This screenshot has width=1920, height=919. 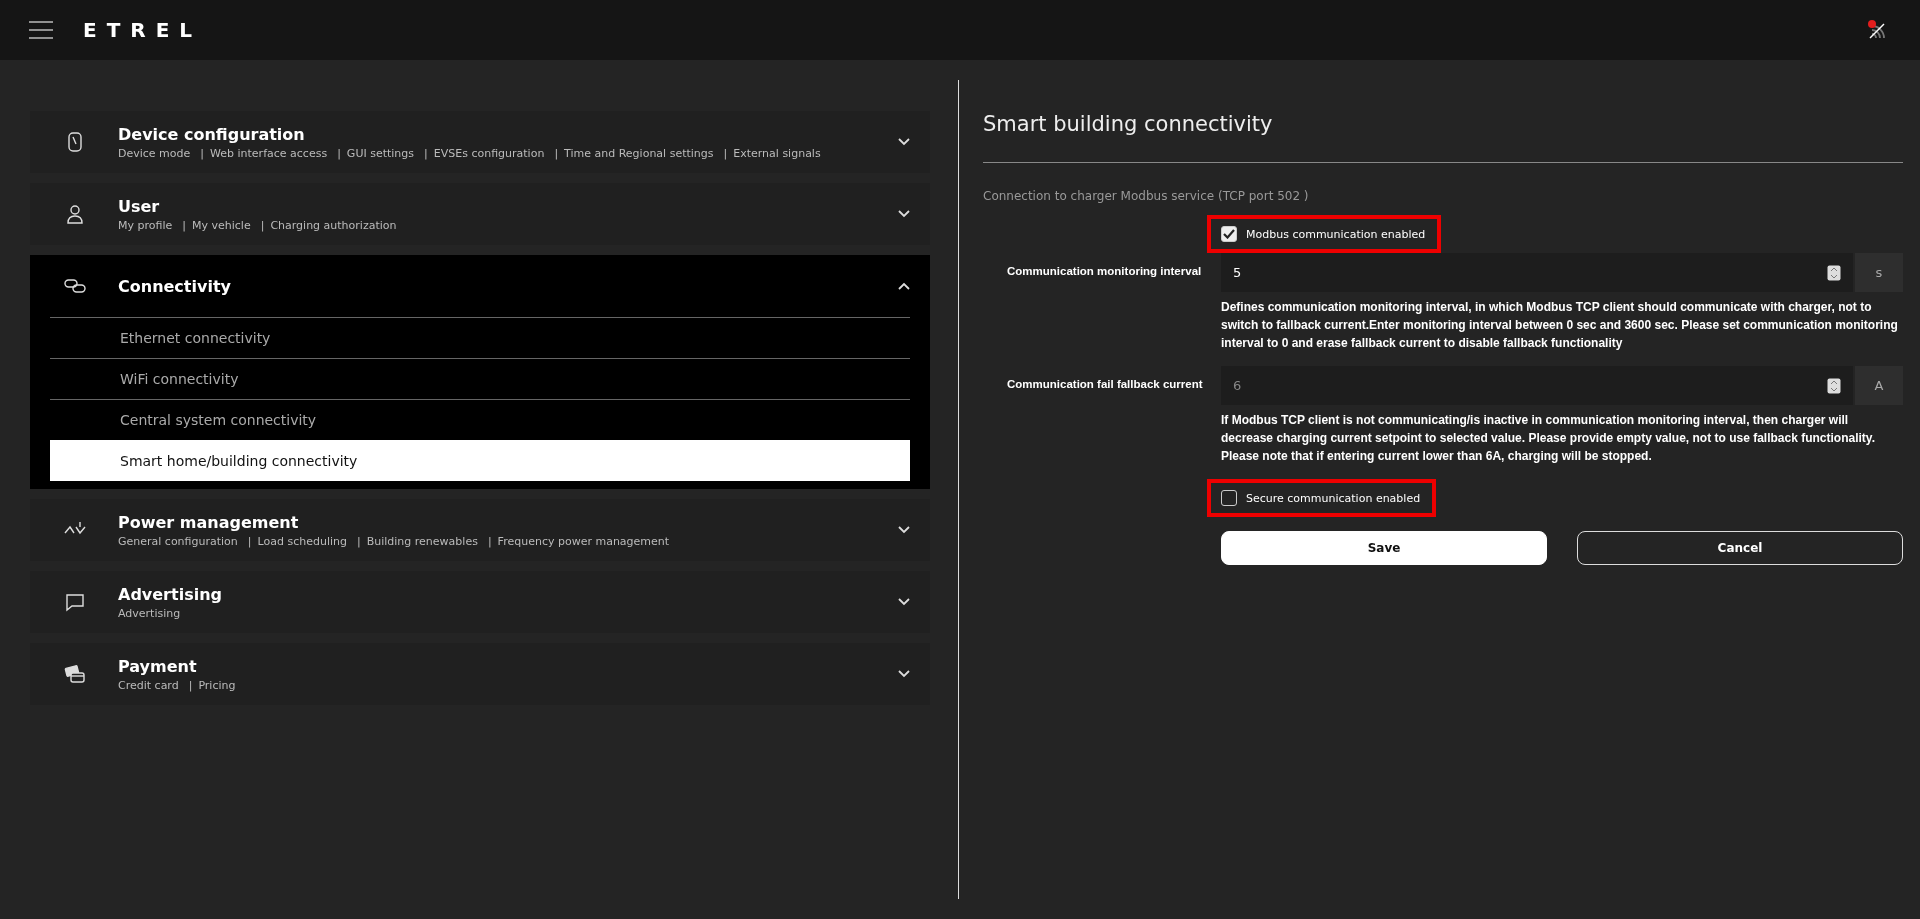 I want to click on spinner-icon, so click(x=1834, y=272).